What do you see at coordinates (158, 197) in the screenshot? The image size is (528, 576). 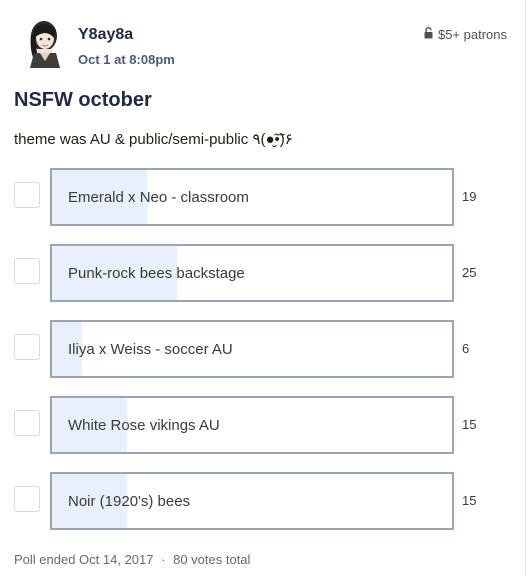 I see `poll-option-label: Emerald x Neo - classroom` at bounding box center [158, 197].